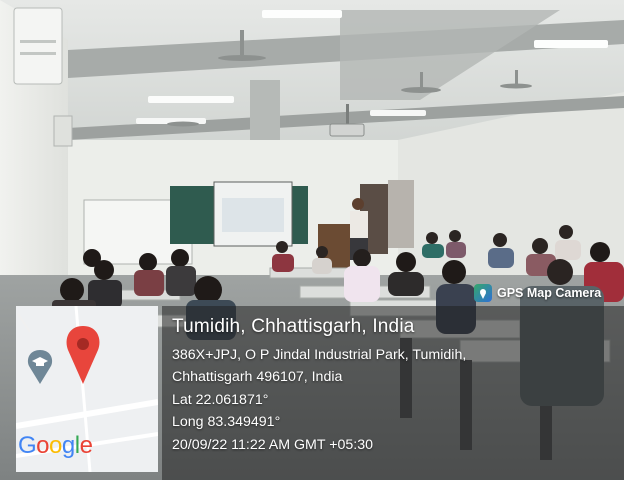 The height and width of the screenshot is (480, 624). What do you see at coordinates (257, 377) in the screenshot?
I see `address-line-2: Chhattisgarh 496107, India` at bounding box center [257, 377].